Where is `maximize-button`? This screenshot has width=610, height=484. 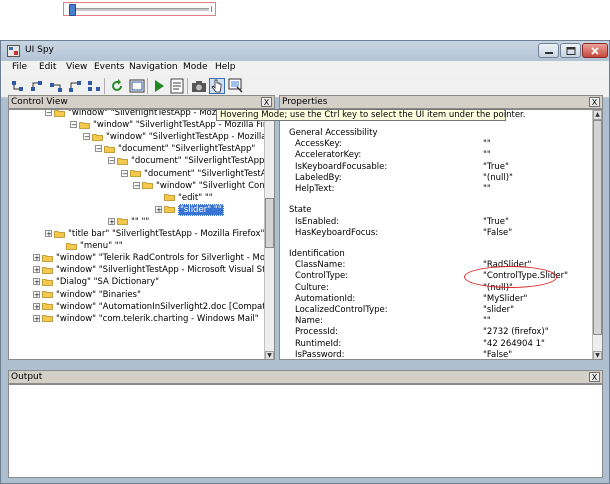 maximize-button is located at coordinates (570, 50).